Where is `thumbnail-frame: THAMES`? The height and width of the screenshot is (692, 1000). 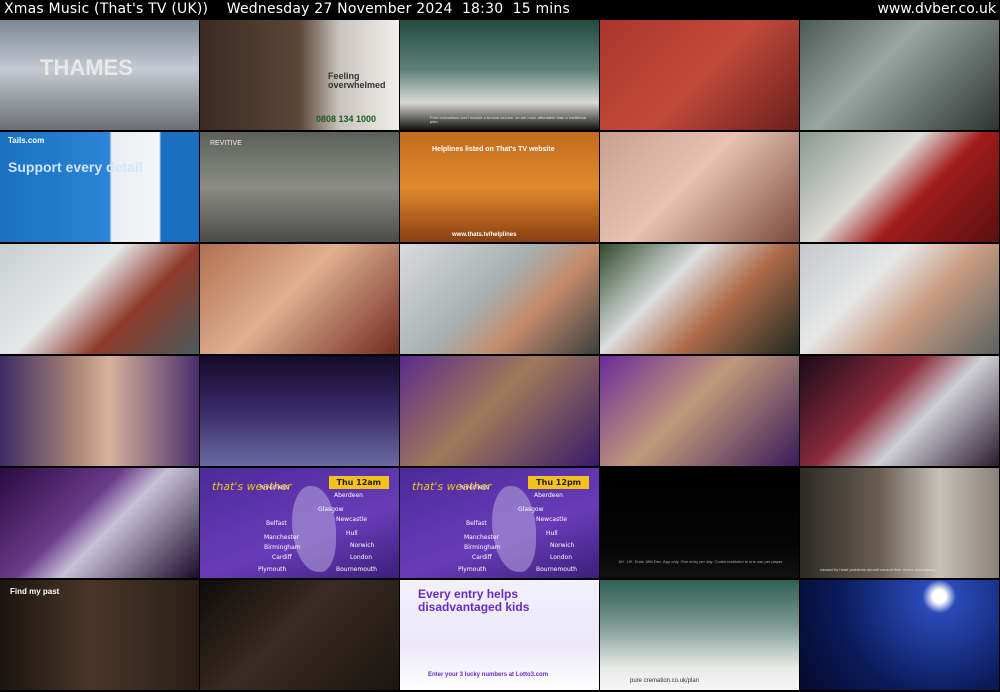 thumbnail-frame: THAMES is located at coordinates (99, 75).